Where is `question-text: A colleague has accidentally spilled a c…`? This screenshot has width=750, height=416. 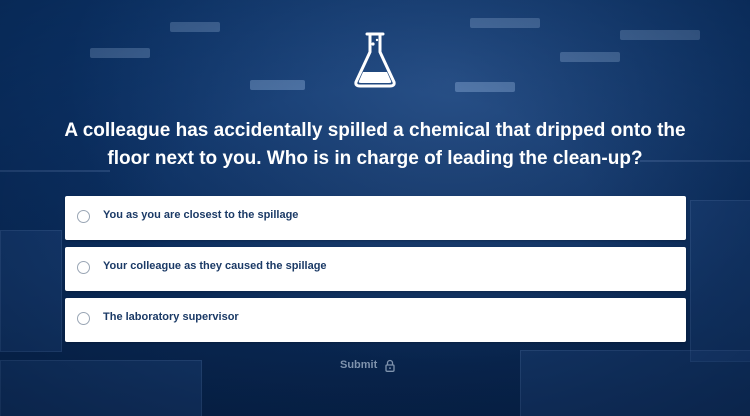 question-text: A colleague has accidentally spilled a c… is located at coordinates (375, 144).